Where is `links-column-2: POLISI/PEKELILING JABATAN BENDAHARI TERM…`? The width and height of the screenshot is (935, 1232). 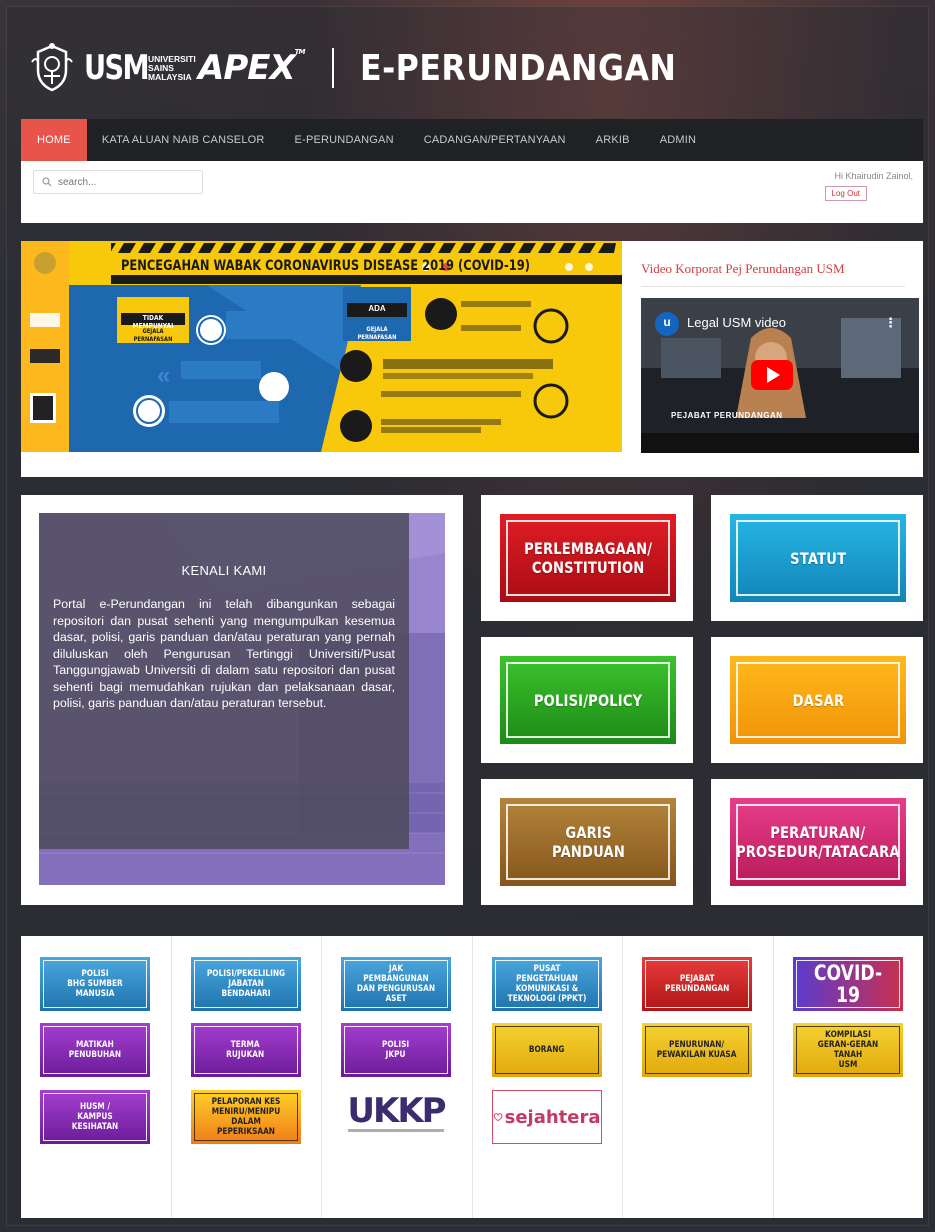 links-column-2: POLISI/PEKELILING JABATAN BENDAHARI TERM… is located at coordinates (247, 1077).